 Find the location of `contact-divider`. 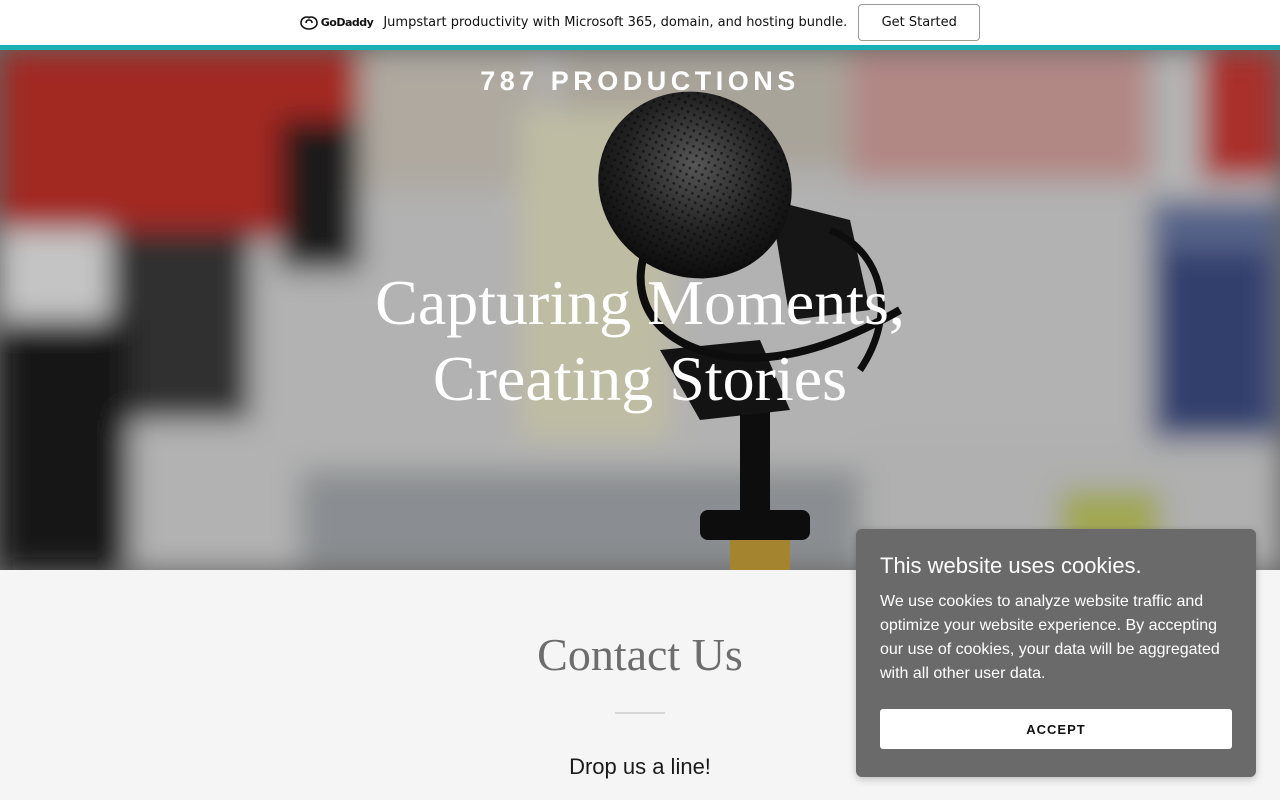

contact-divider is located at coordinates (640, 713).